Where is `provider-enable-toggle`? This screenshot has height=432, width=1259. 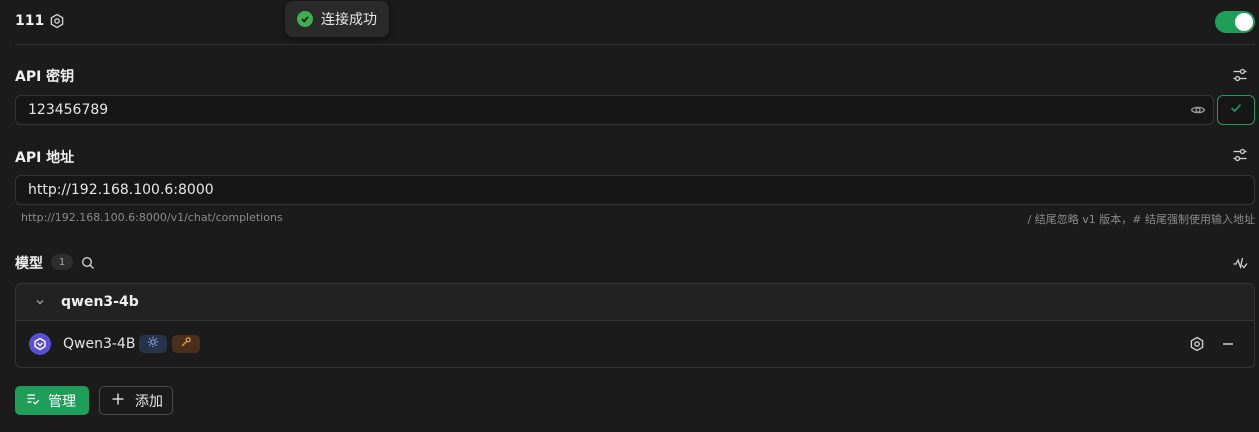
provider-enable-toggle is located at coordinates (1235, 22).